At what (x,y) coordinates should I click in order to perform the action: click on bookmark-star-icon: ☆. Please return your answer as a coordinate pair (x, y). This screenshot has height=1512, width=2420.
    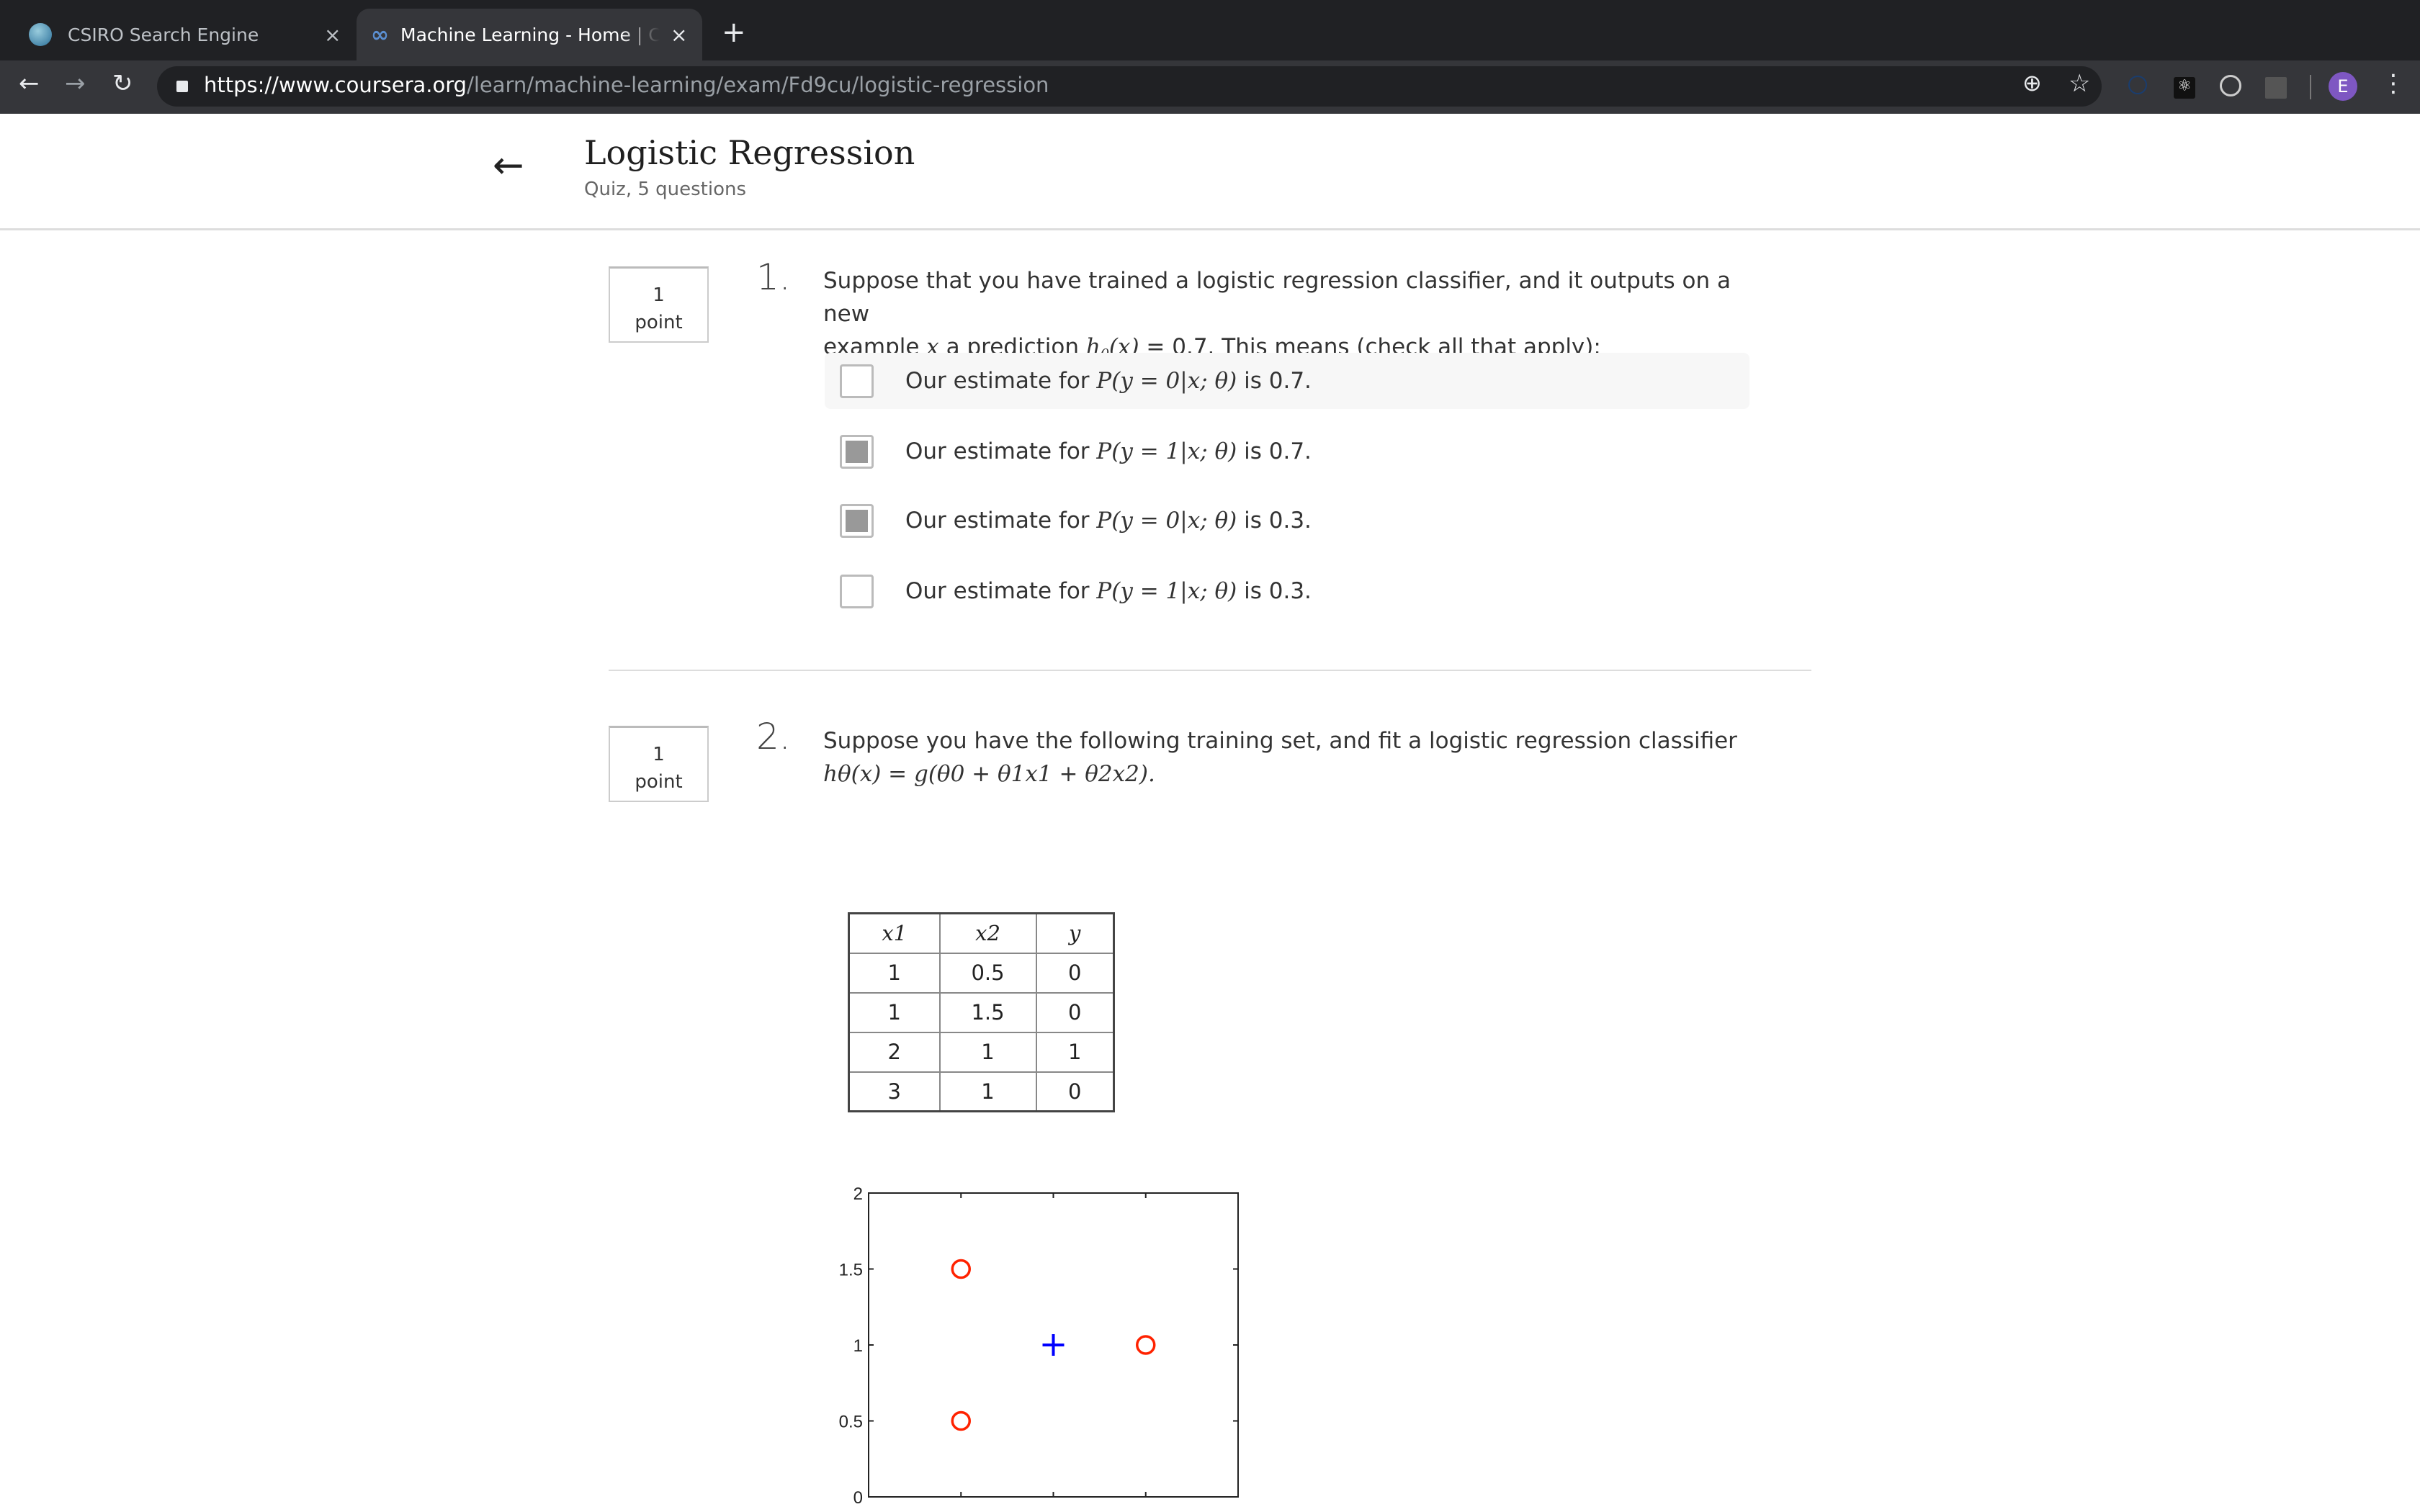
    Looking at the image, I should click on (2079, 83).